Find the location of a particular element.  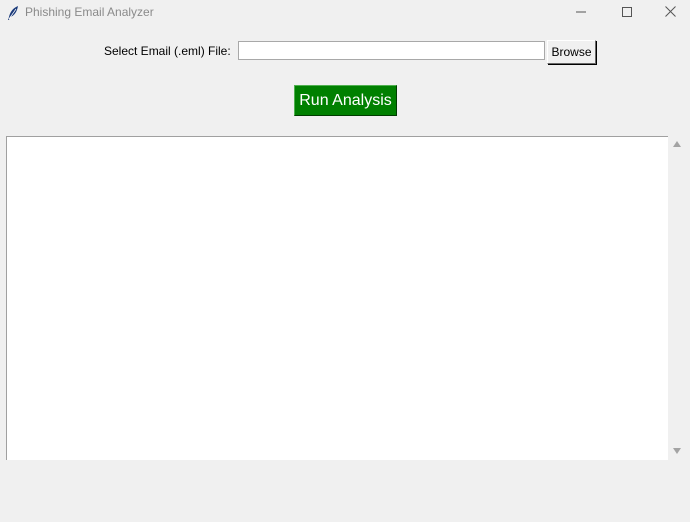

run-analysis-button: Run Analysis is located at coordinates (345, 100).